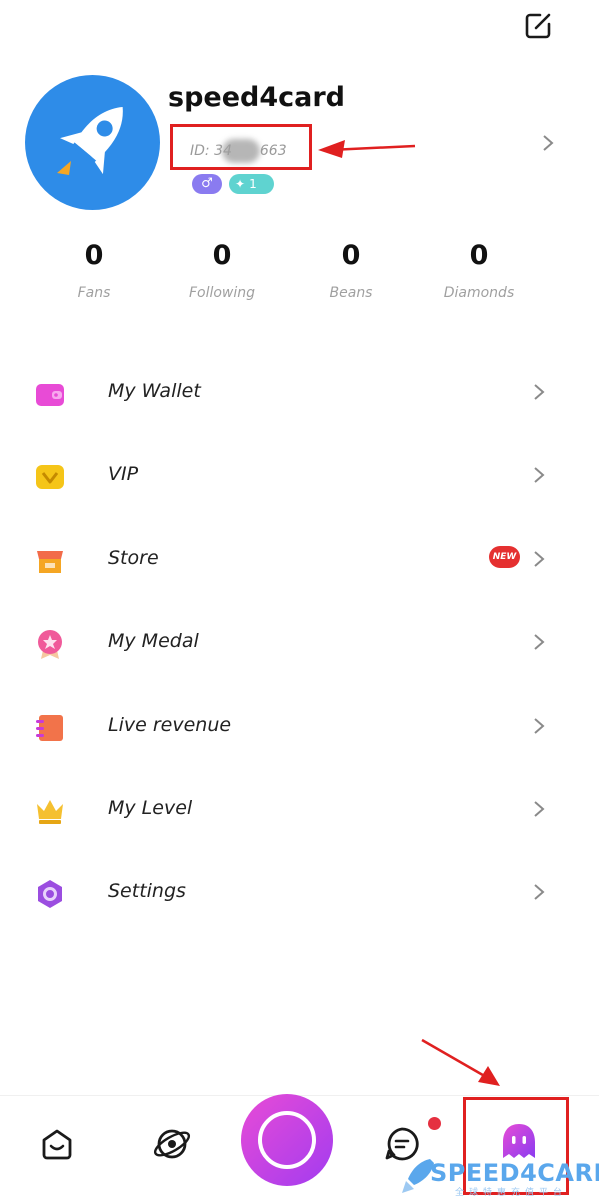 This screenshot has width=599, height=1200. Describe the element at coordinates (147, 891) in the screenshot. I see `menu-label: Settings` at that location.